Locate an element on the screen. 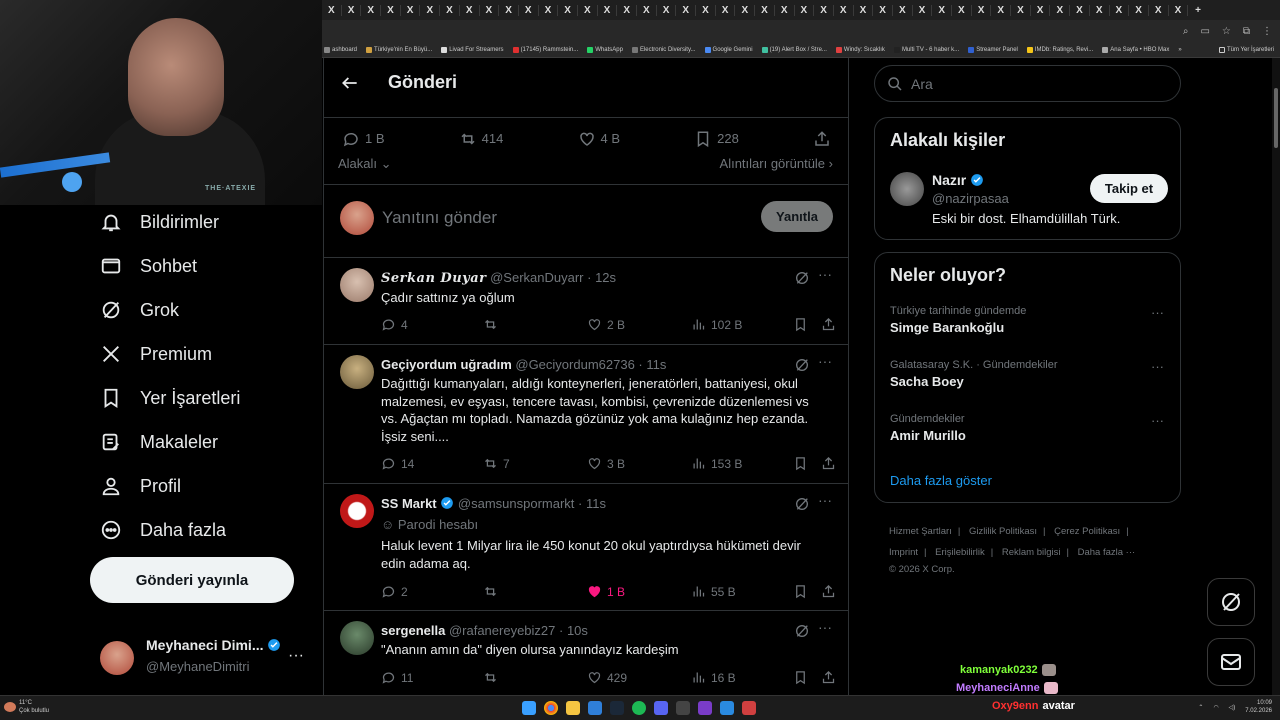  repost-button is located at coordinates (493, 677).